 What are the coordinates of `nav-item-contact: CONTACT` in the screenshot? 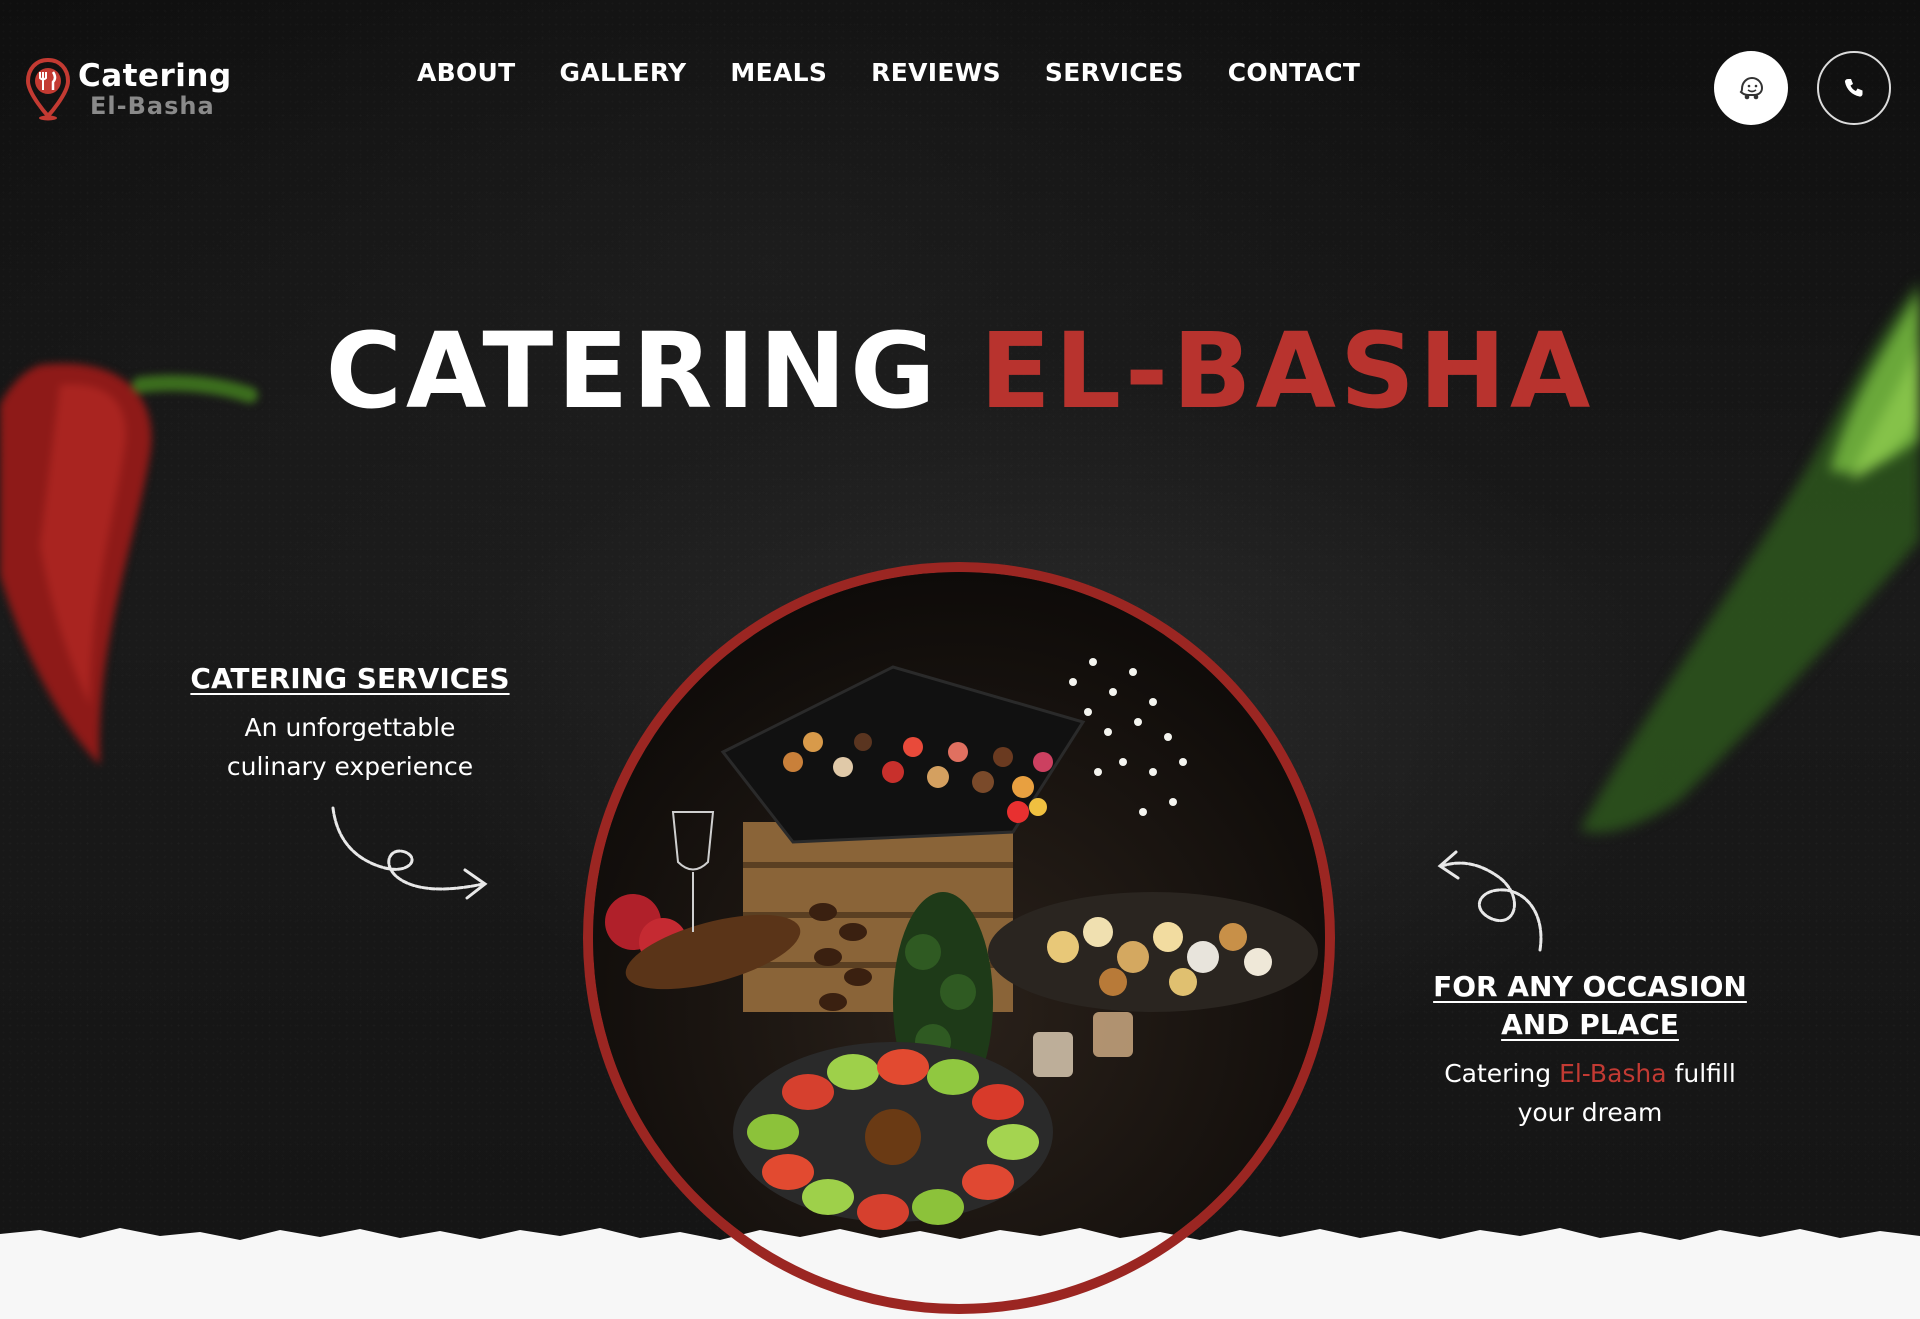 It's located at (1294, 72).